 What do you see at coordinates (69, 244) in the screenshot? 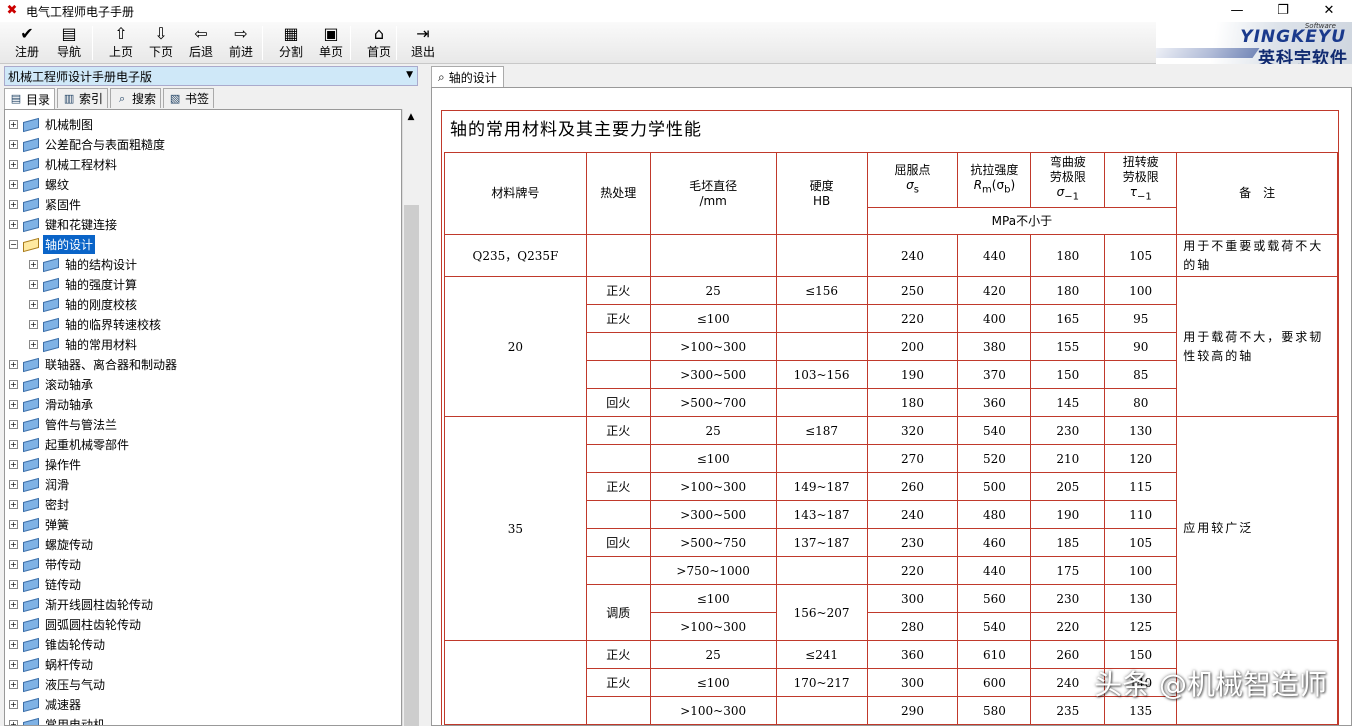
I see `tree-node-label: 轴的设计` at bounding box center [69, 244].